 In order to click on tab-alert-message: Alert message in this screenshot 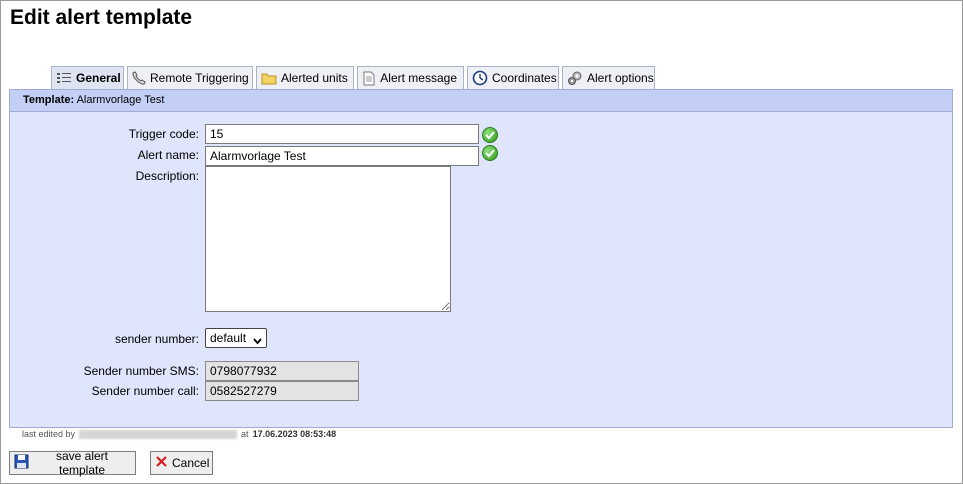, I will do `click(410, 77)`.